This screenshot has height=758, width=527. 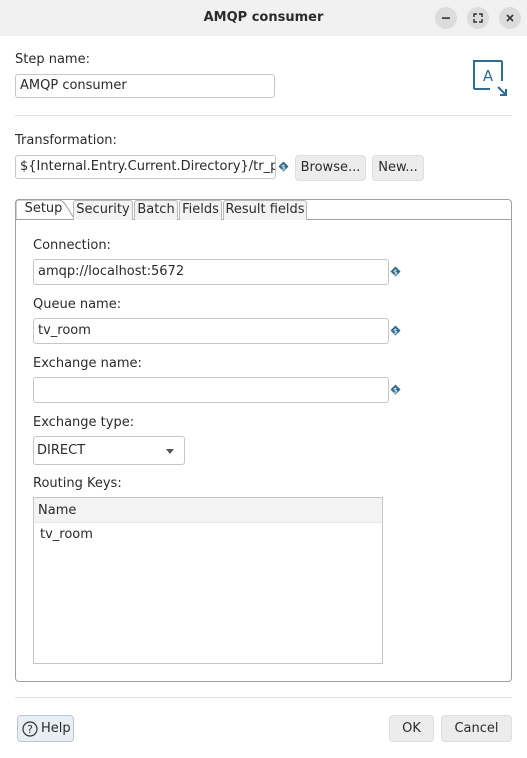 What do you see at coordinates (45, 210) in the screenshot?
I see `tab-setup-shape` at bounding box center [45, 210].